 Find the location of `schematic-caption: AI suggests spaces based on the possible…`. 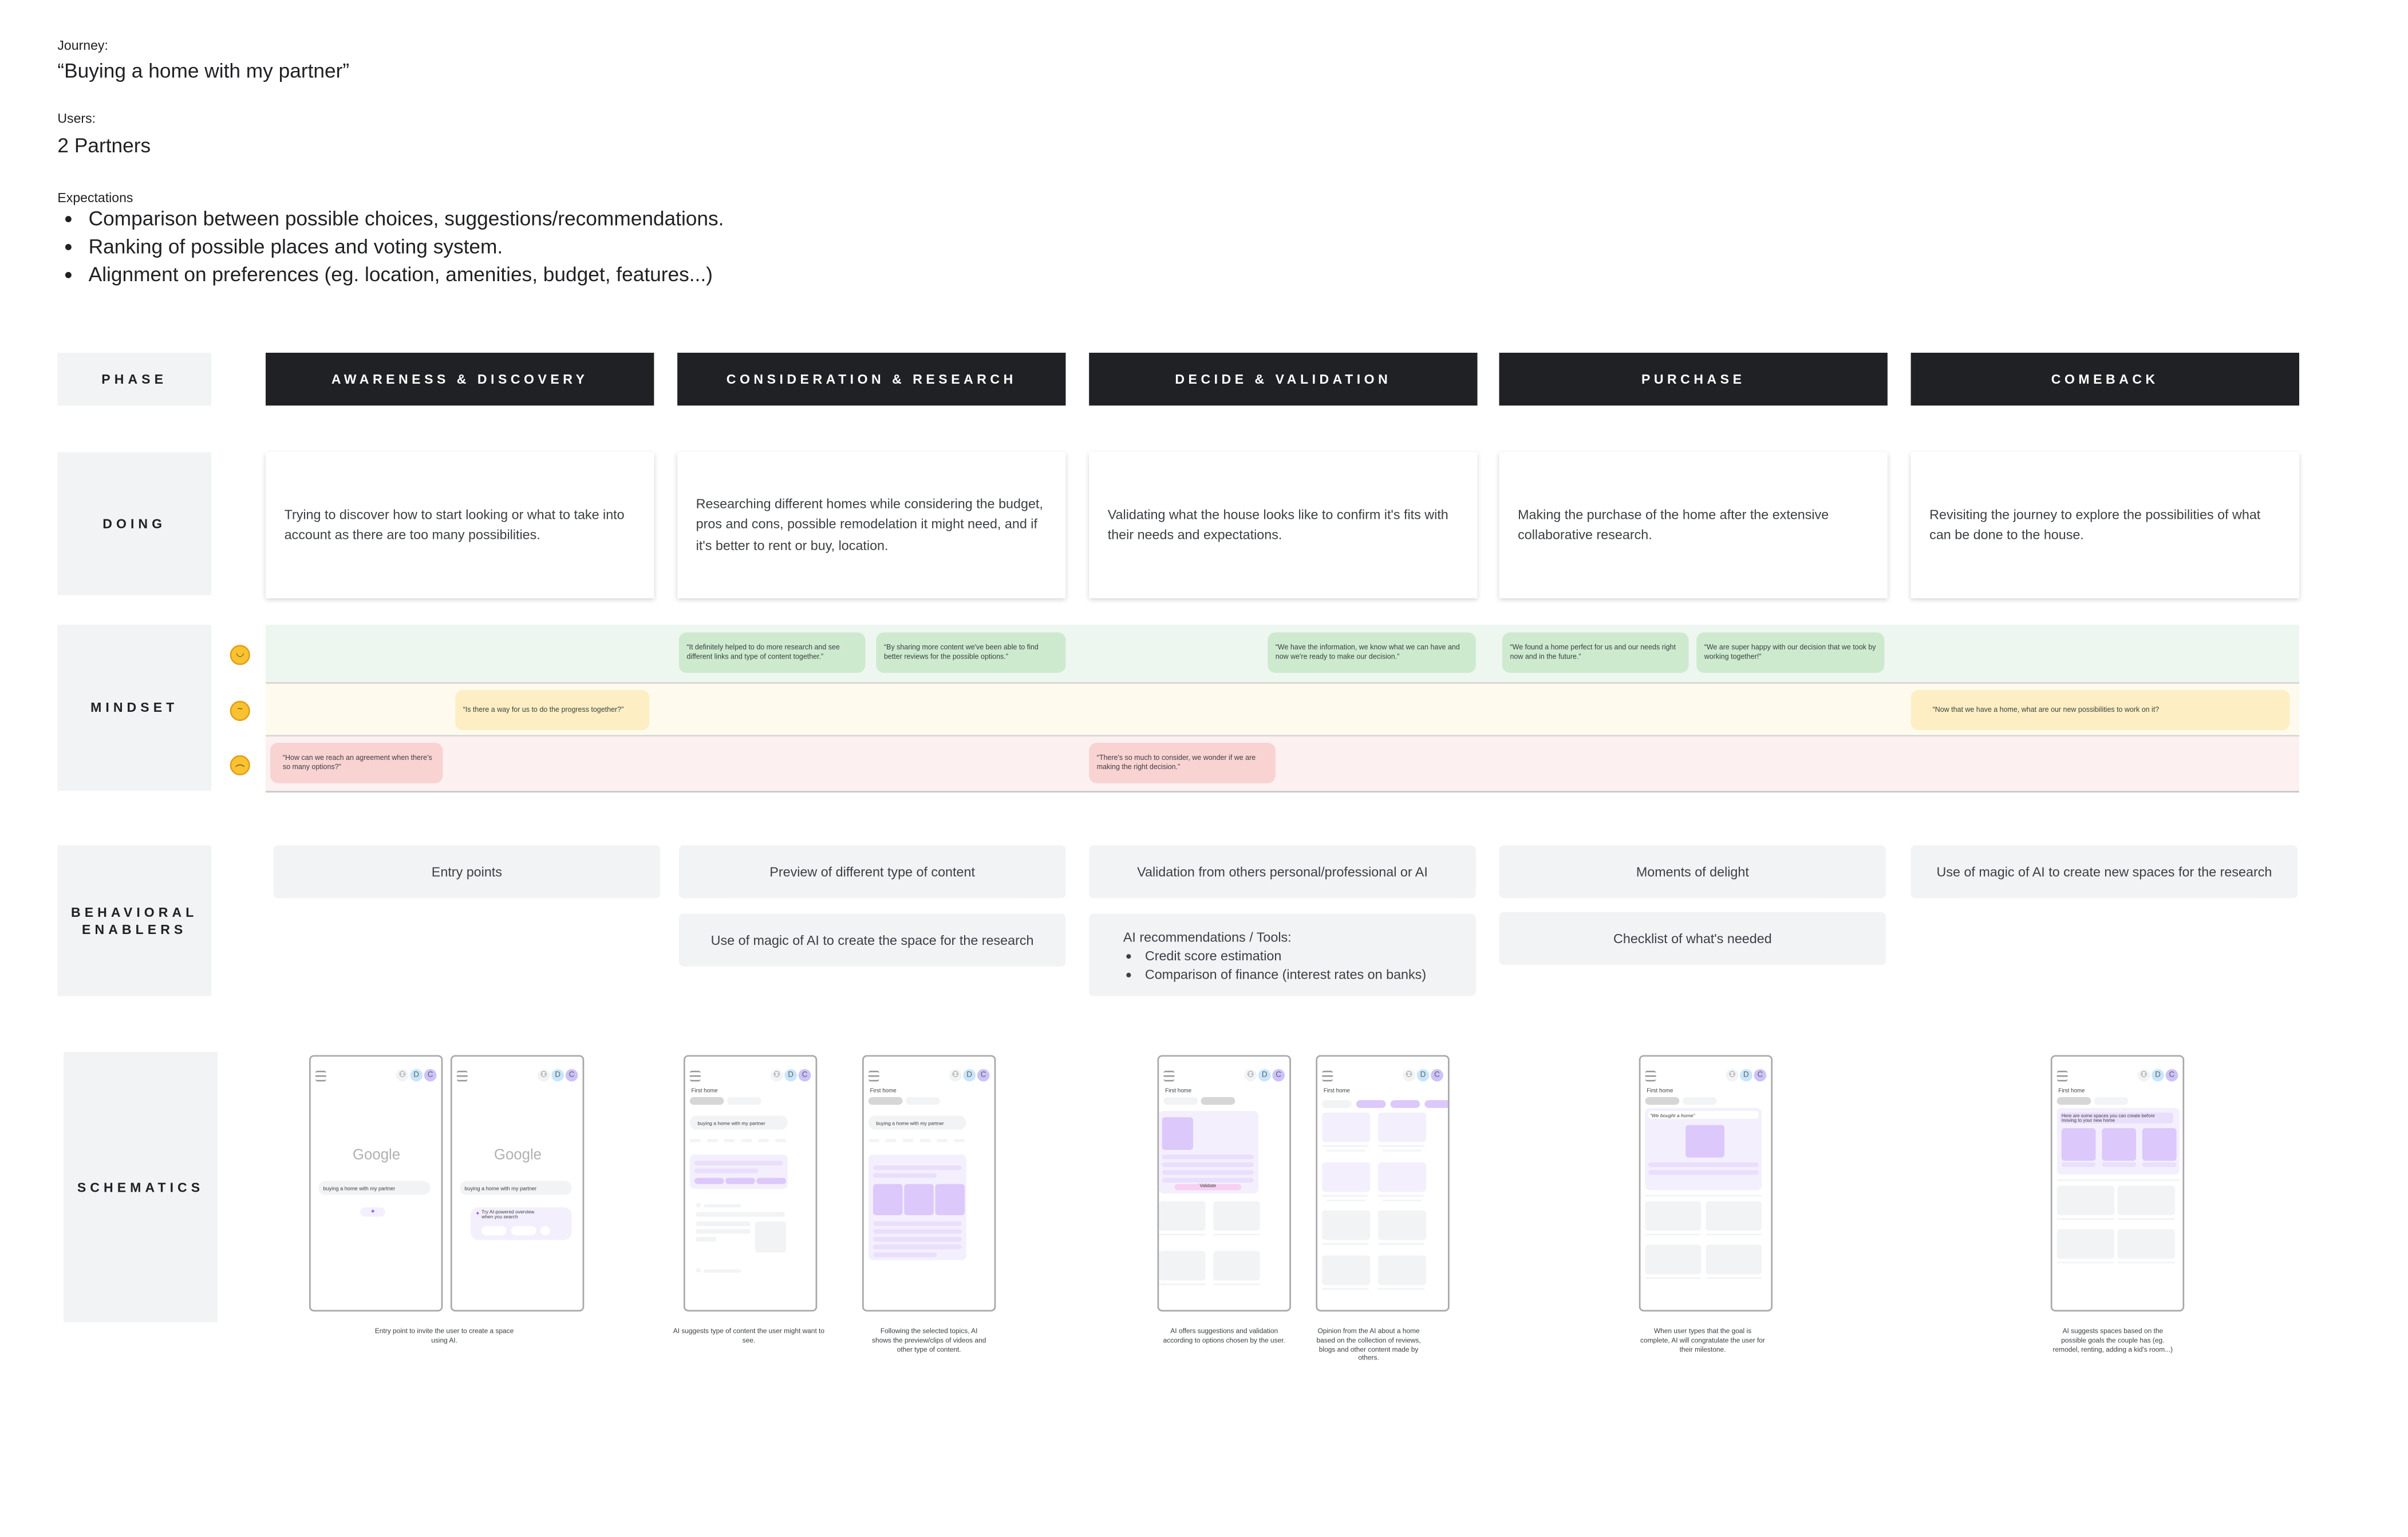

schematic-caption: AI suggests spaces based on the possible… is located at coordinates (2112, 1340).